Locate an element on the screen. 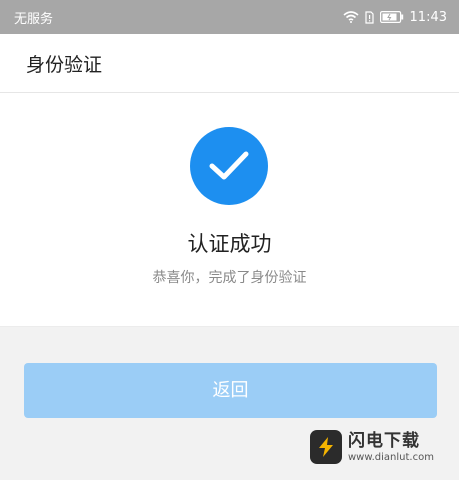 The image size is (459, 480). wifi-icon is located at coordinates (351, 17).